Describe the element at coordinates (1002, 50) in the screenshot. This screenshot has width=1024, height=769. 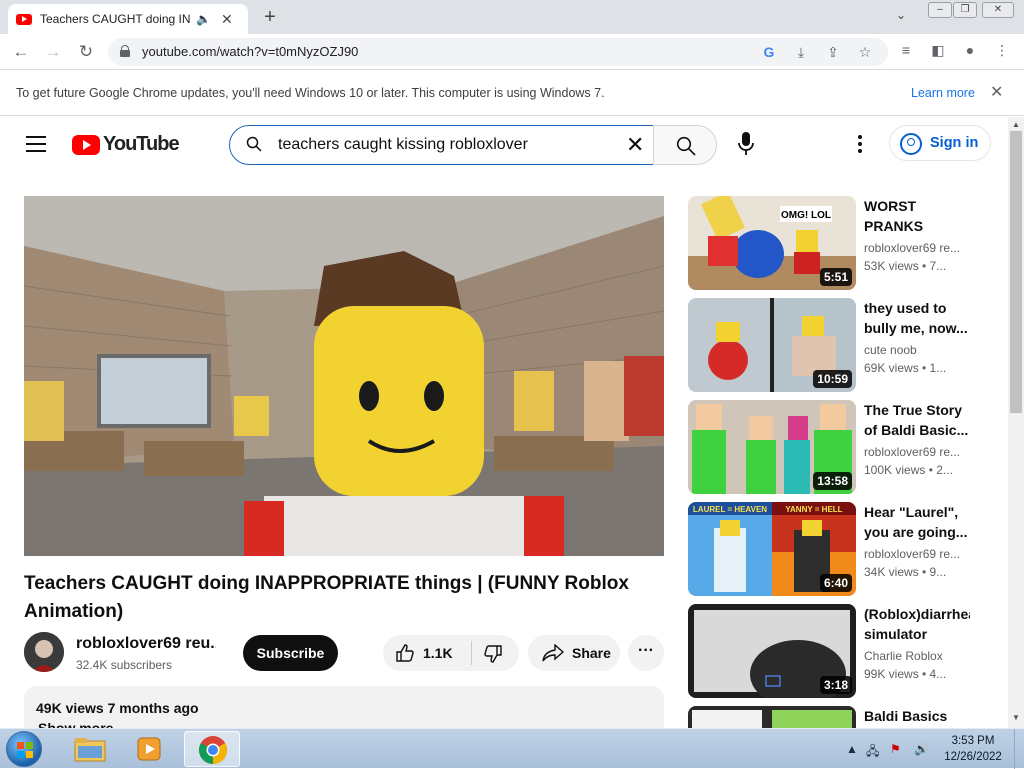
I see `chrome-menu-icon: ⋮` at that location.